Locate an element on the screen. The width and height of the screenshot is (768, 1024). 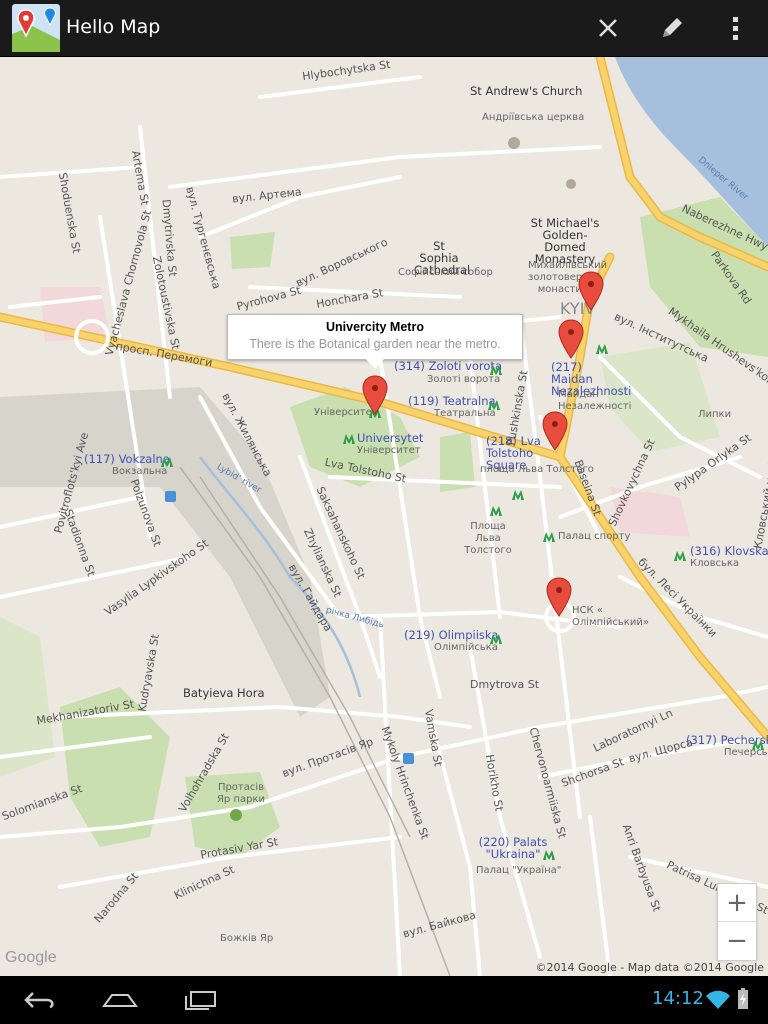
back-icon is located at coordinates (39, 1000).